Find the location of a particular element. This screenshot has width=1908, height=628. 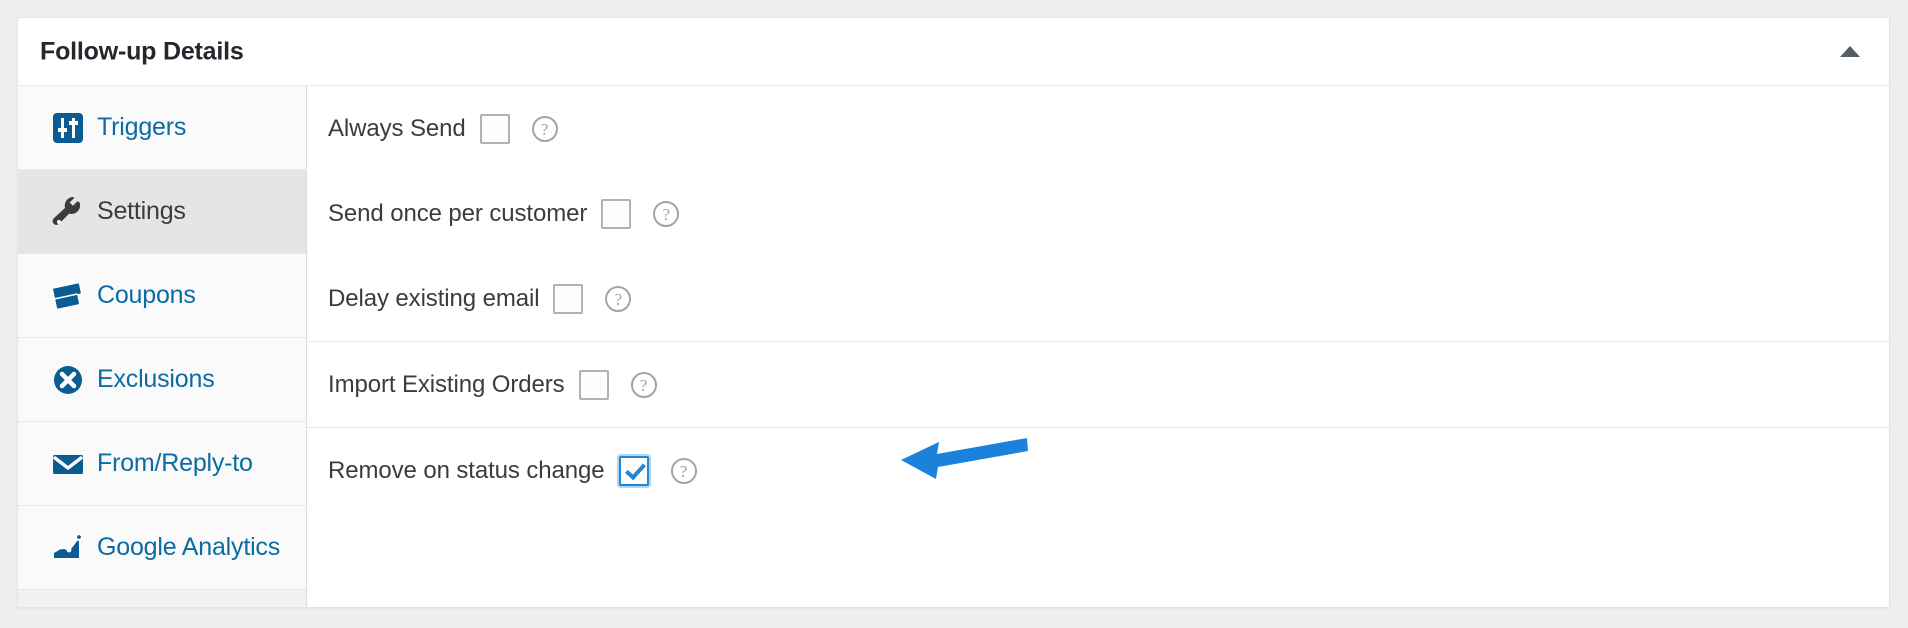

field-label: Always Send is located at coordinates (397, 128).